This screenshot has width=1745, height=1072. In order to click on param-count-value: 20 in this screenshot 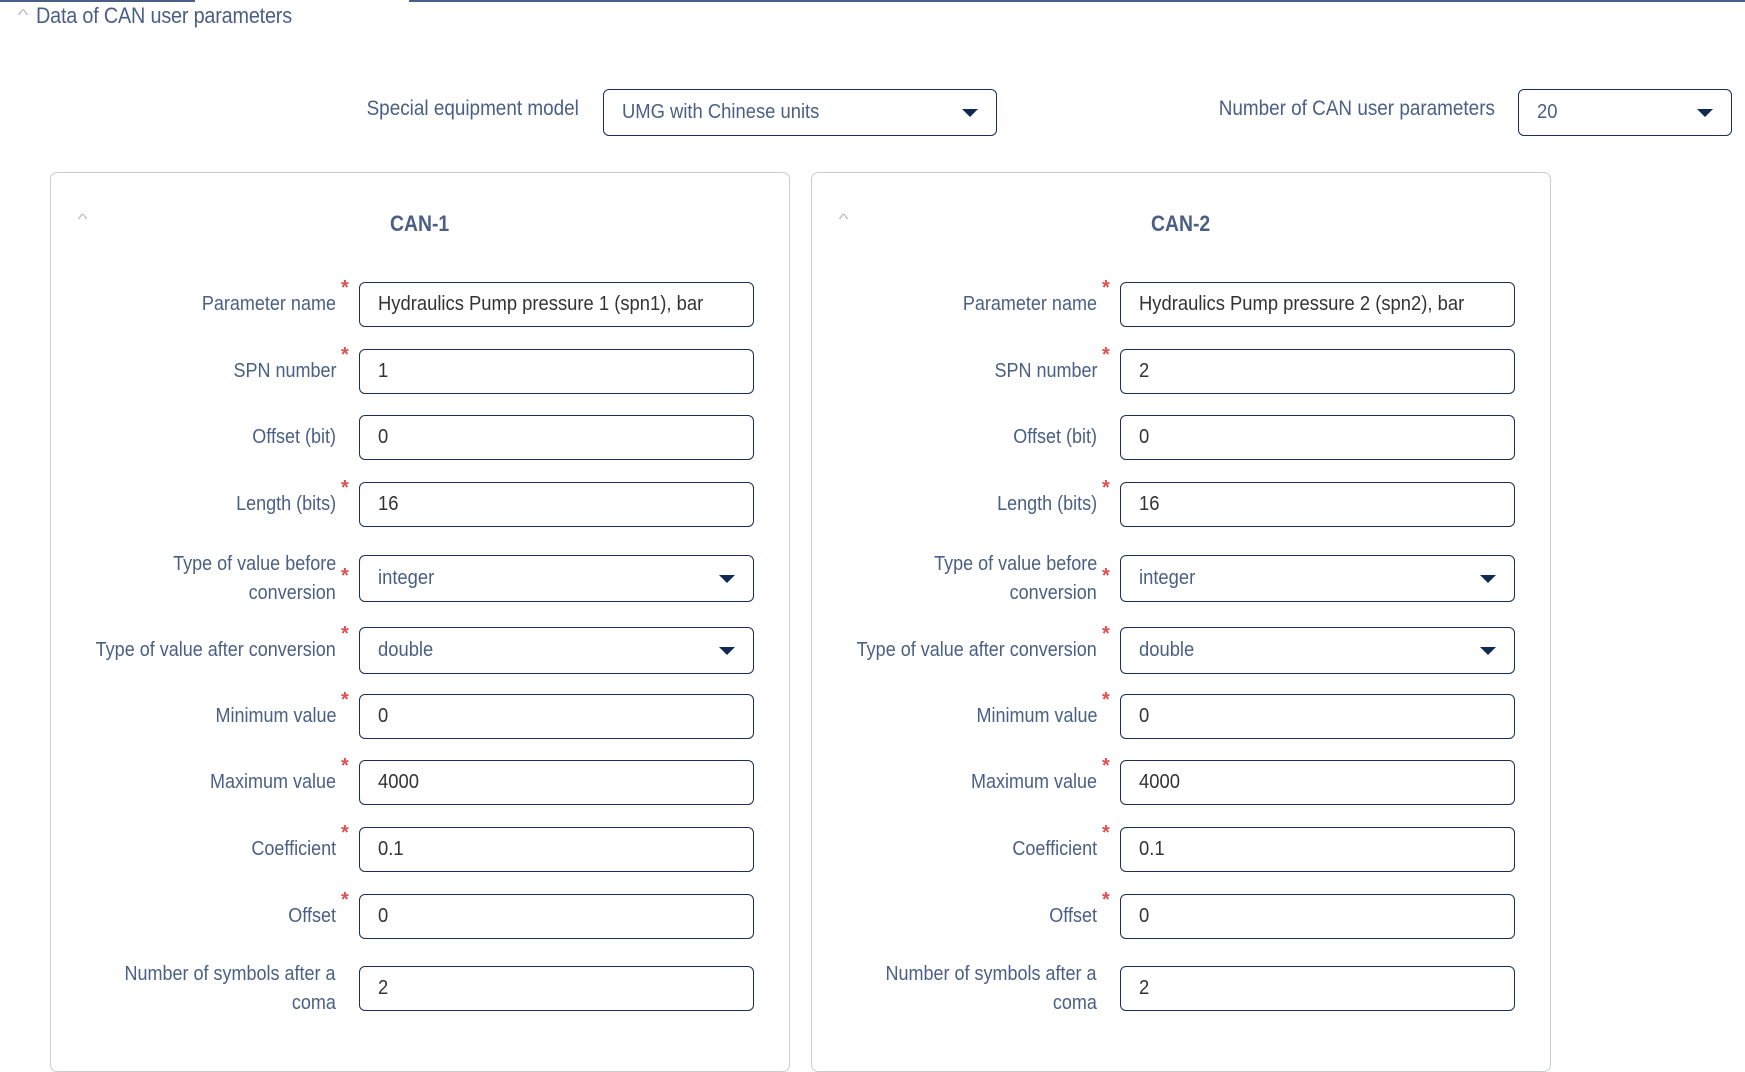, I will do `click(1547, 112)`.